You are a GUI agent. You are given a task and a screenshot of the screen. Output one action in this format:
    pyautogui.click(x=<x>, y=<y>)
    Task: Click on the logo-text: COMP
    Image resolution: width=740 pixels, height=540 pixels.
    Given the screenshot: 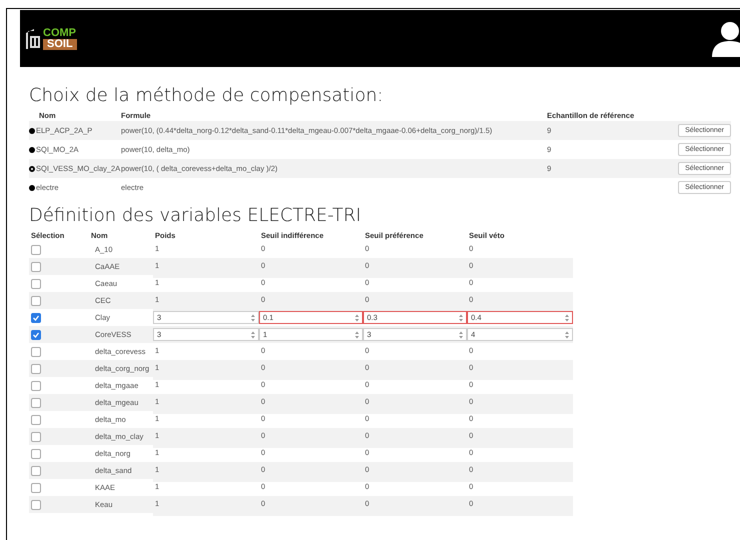 What is the action you would take?
    pyautogui.click(x=60, y=33)
    